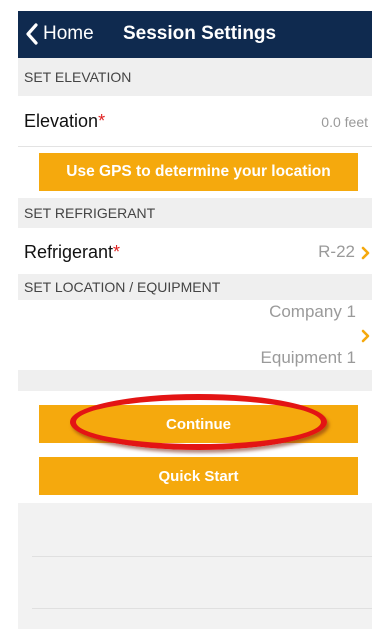 The height and width of the screenshot is (629, 373). Describe the element at coordinates (68, 34) in the screenshot. I see `back-button: Home` at that location.